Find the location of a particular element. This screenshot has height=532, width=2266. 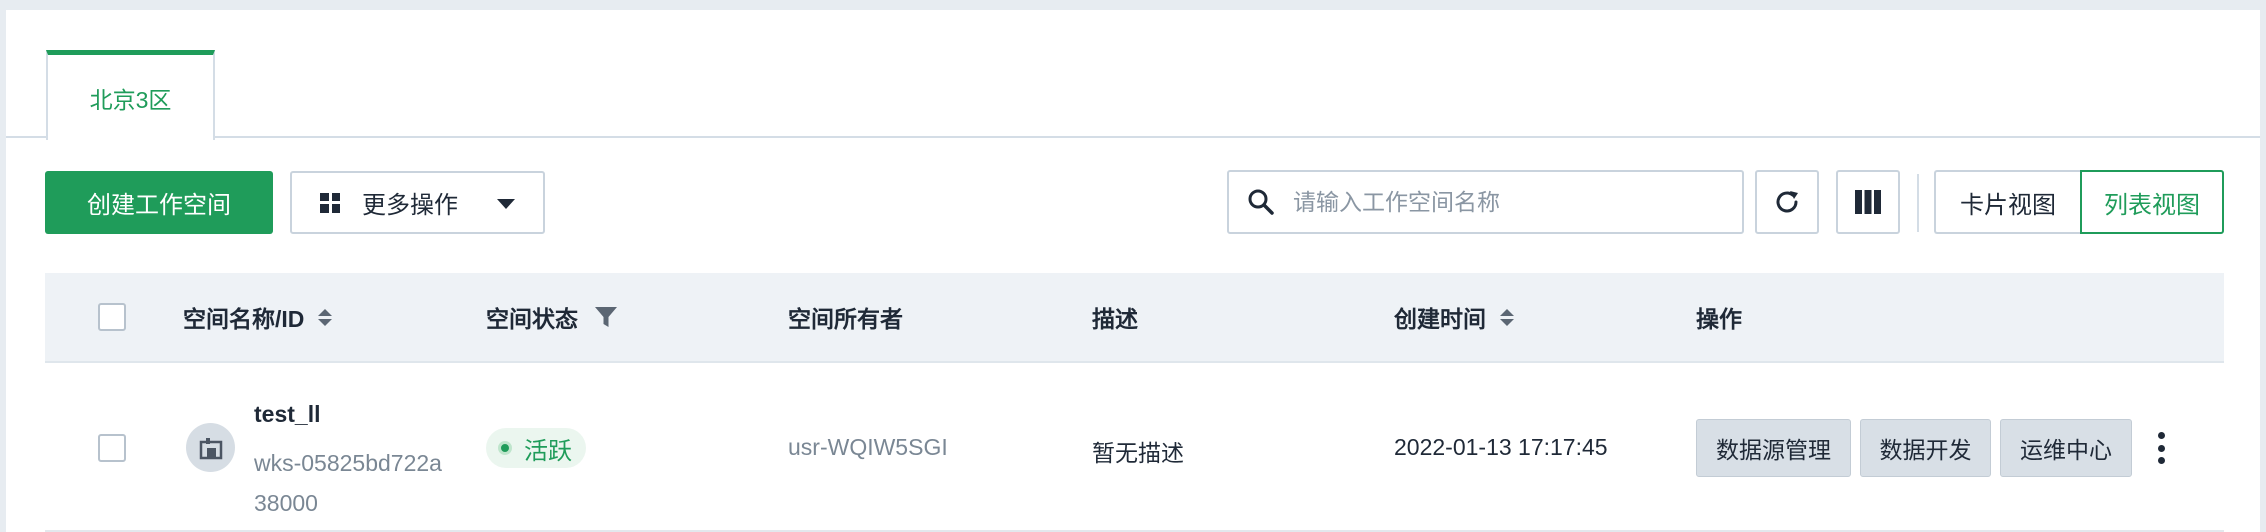

refresh-button is located at coordinates (1787, 202).